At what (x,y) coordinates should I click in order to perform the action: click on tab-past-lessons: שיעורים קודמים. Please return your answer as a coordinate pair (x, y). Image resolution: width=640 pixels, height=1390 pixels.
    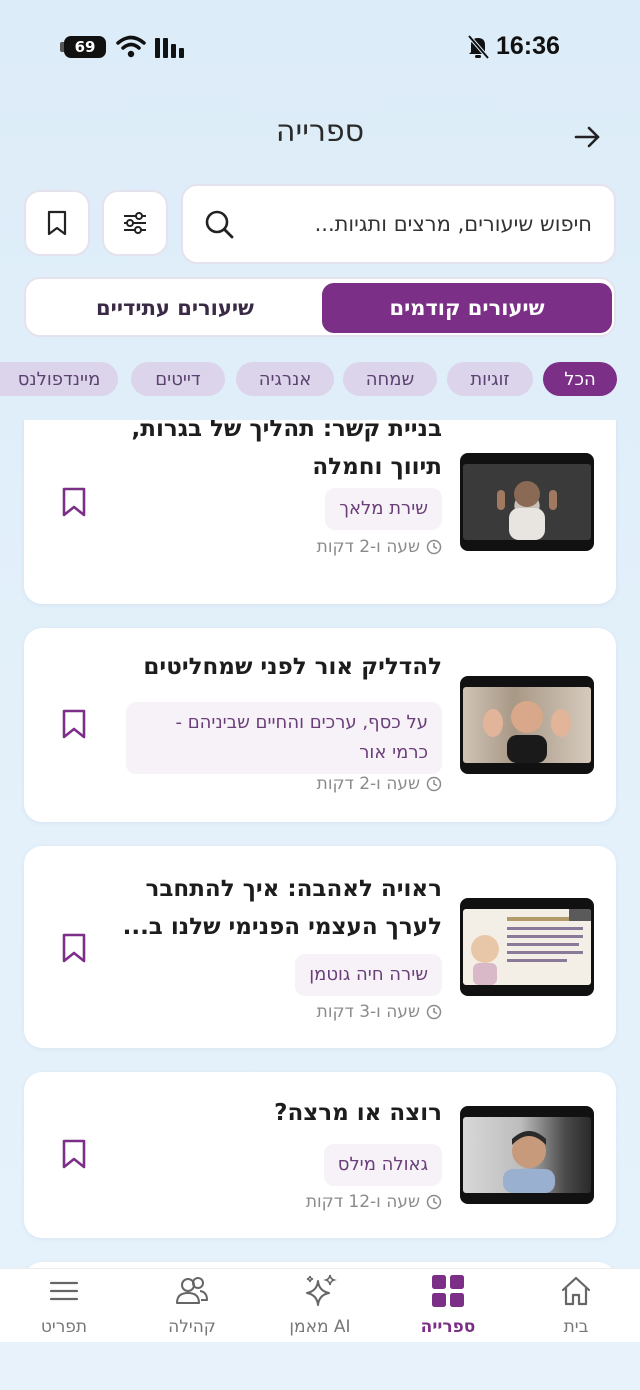
    Looking at the image, I should click on (467, 308).